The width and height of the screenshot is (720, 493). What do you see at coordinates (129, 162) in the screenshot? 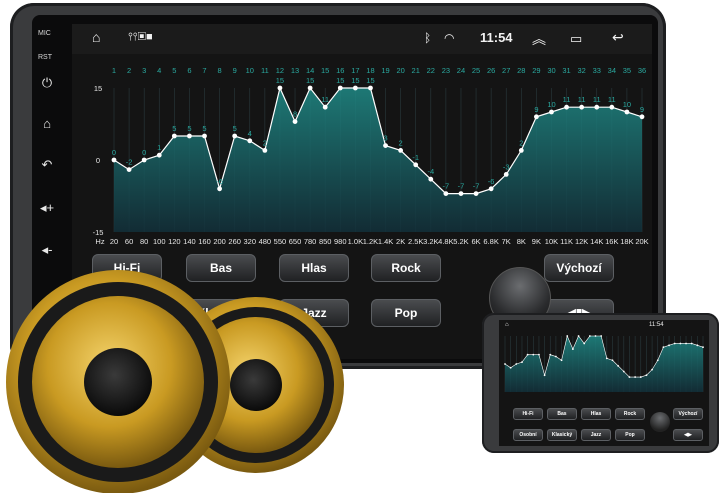
I see `eq-point-label: -2` at bounding box center [129, 162].